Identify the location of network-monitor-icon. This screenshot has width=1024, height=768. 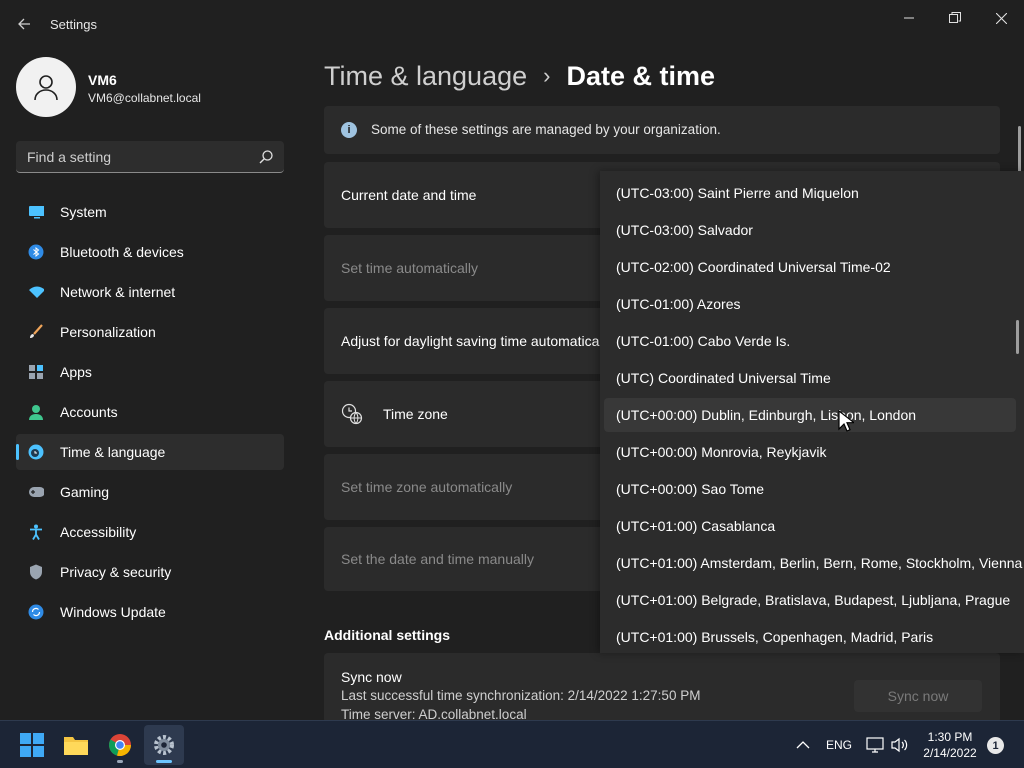
(875, 745).